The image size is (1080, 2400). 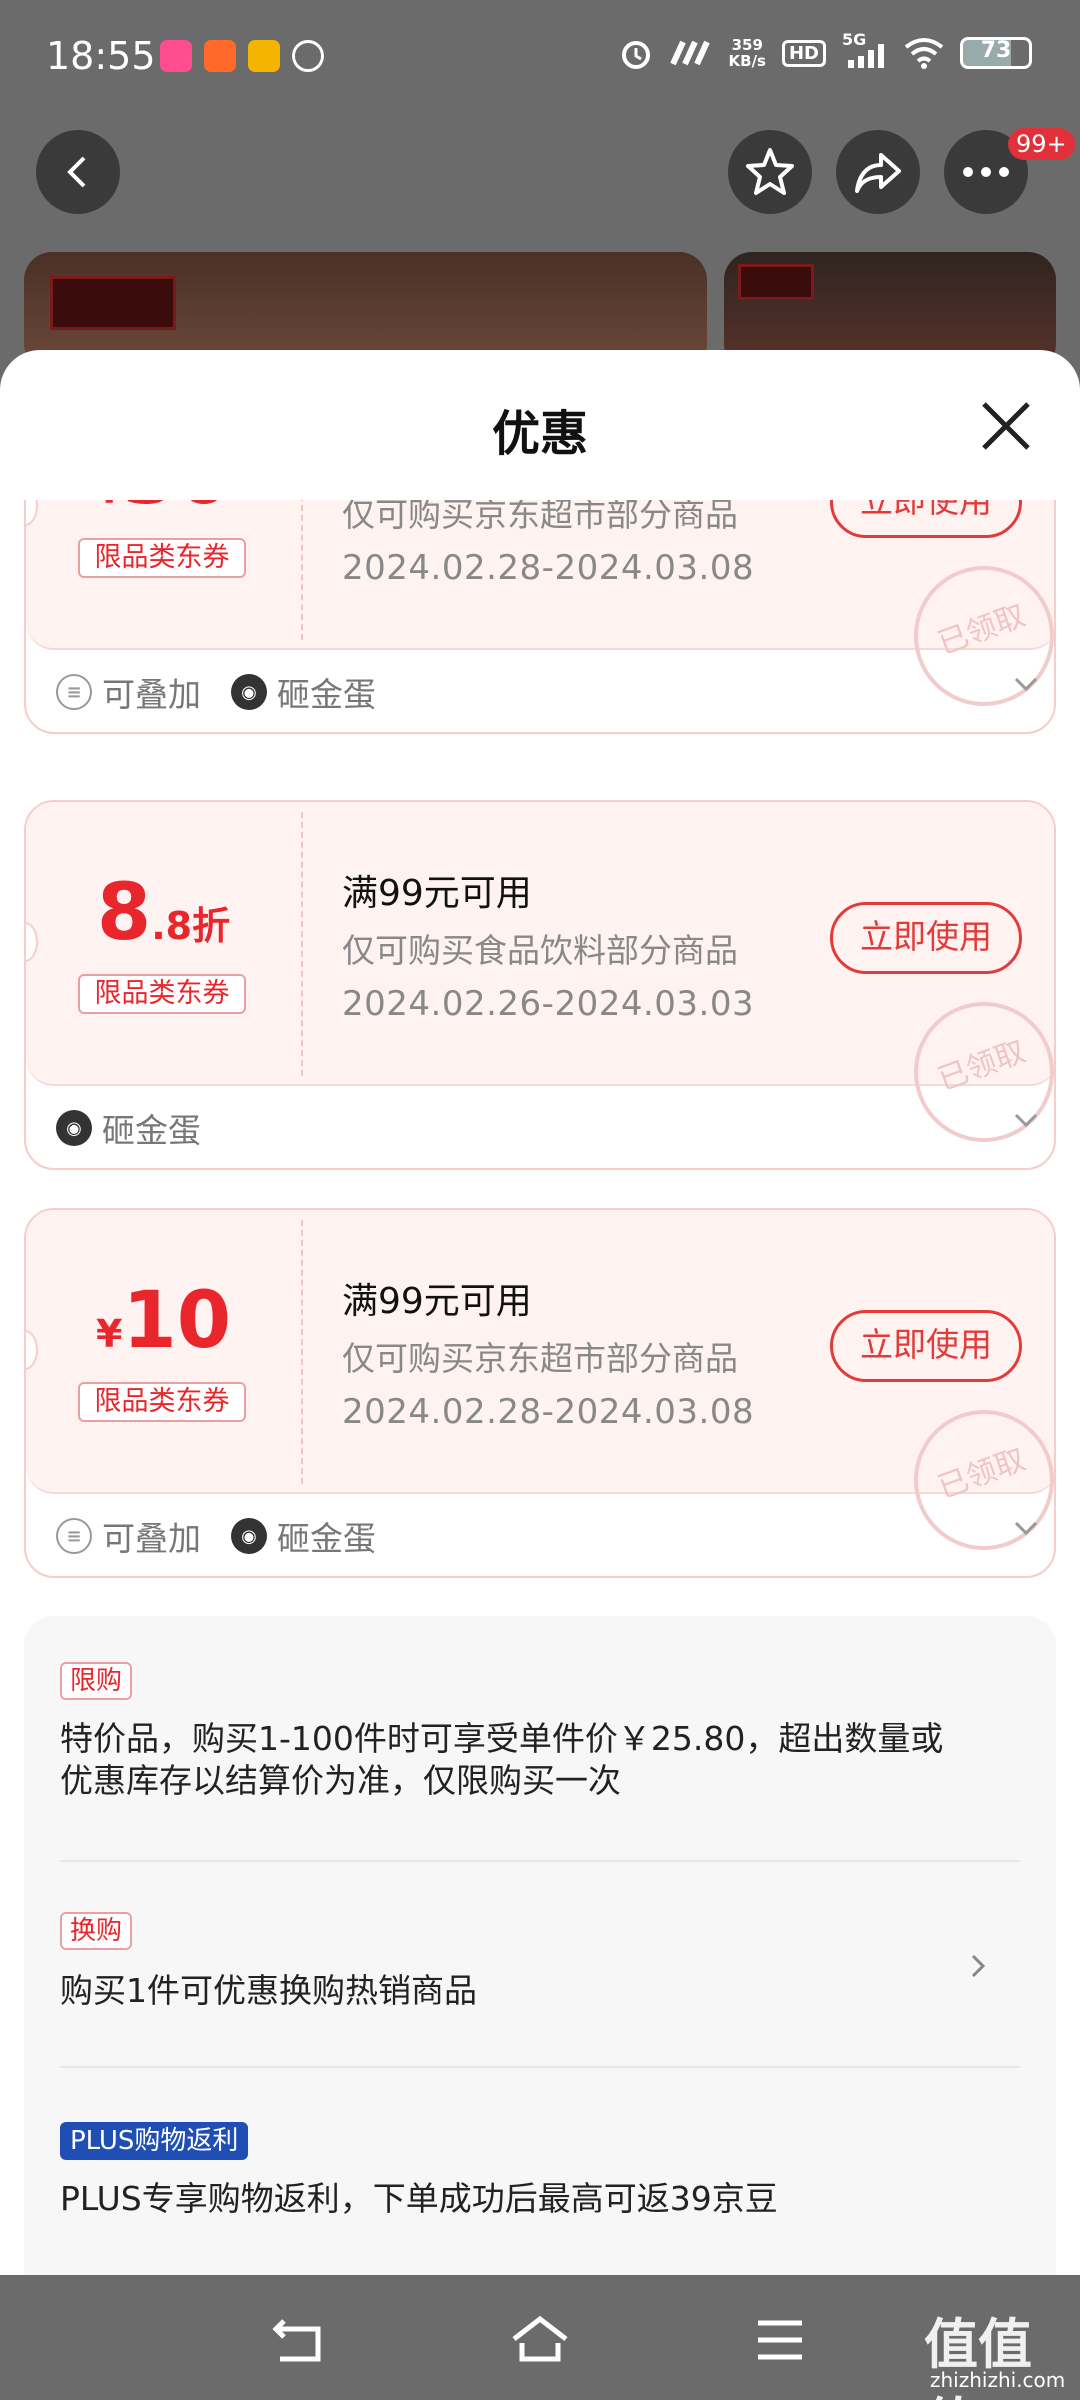 What do you see at coordinates (540, 950) in the screenshot?
I see `coupon-description: 仅可购买食品饮料部分商品` at bounding box center [540, 950].